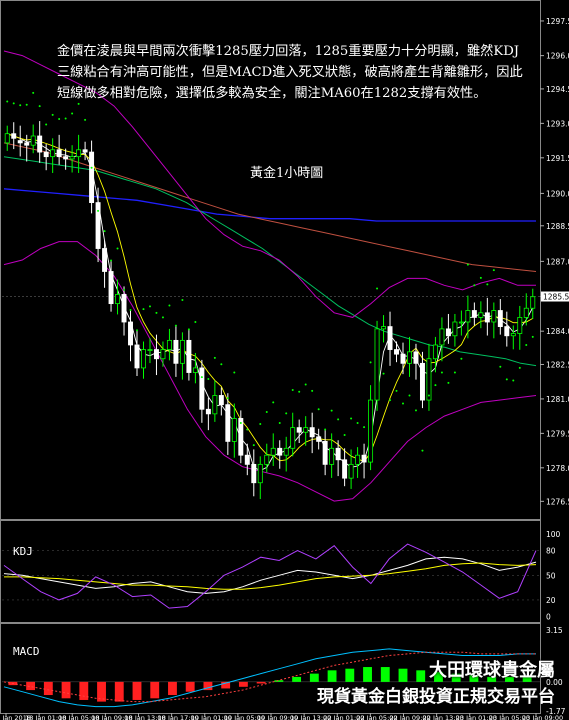  Describe the element at coordinates (557, 21) in the screenshot. I see `price-tick-label: 1297.51` at that location.